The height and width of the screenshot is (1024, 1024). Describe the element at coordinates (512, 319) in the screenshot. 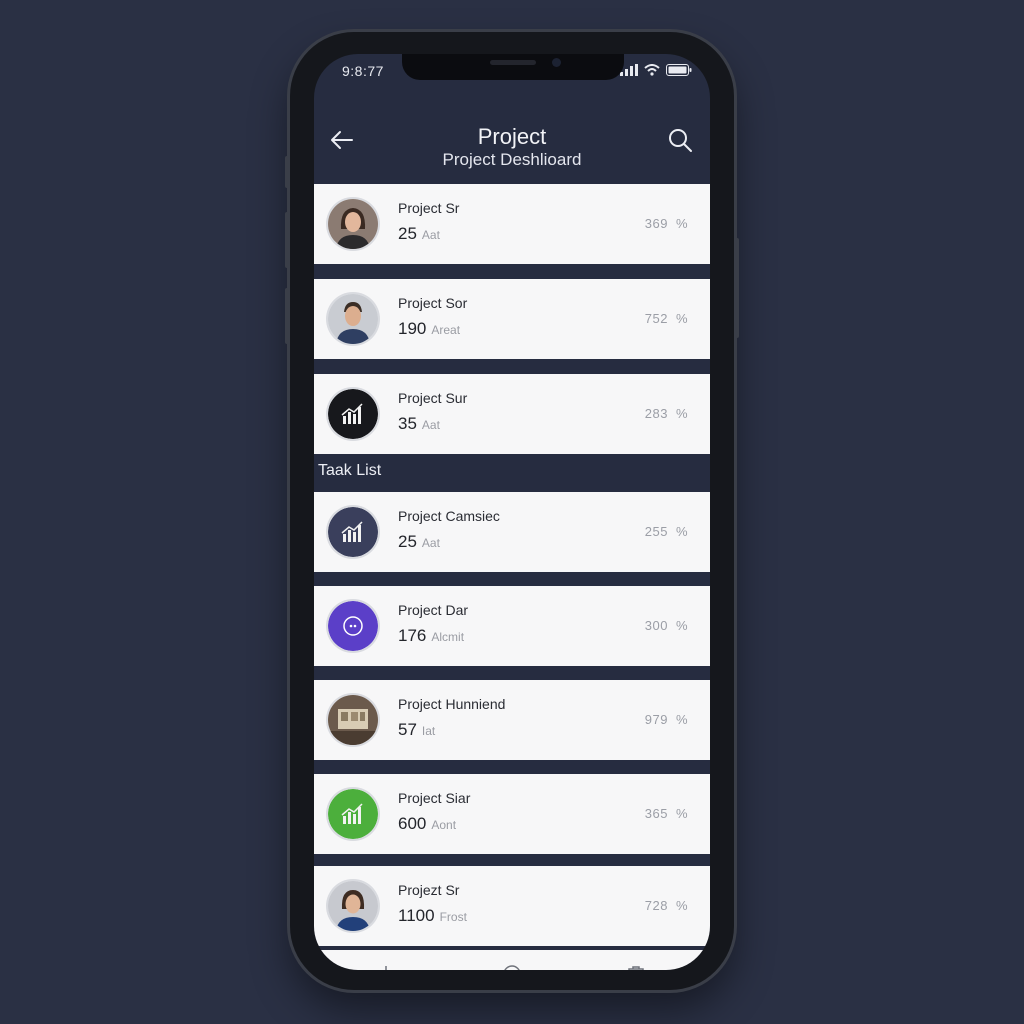

I see `project-card: Project Sor 190 Areat 752%` at that location.